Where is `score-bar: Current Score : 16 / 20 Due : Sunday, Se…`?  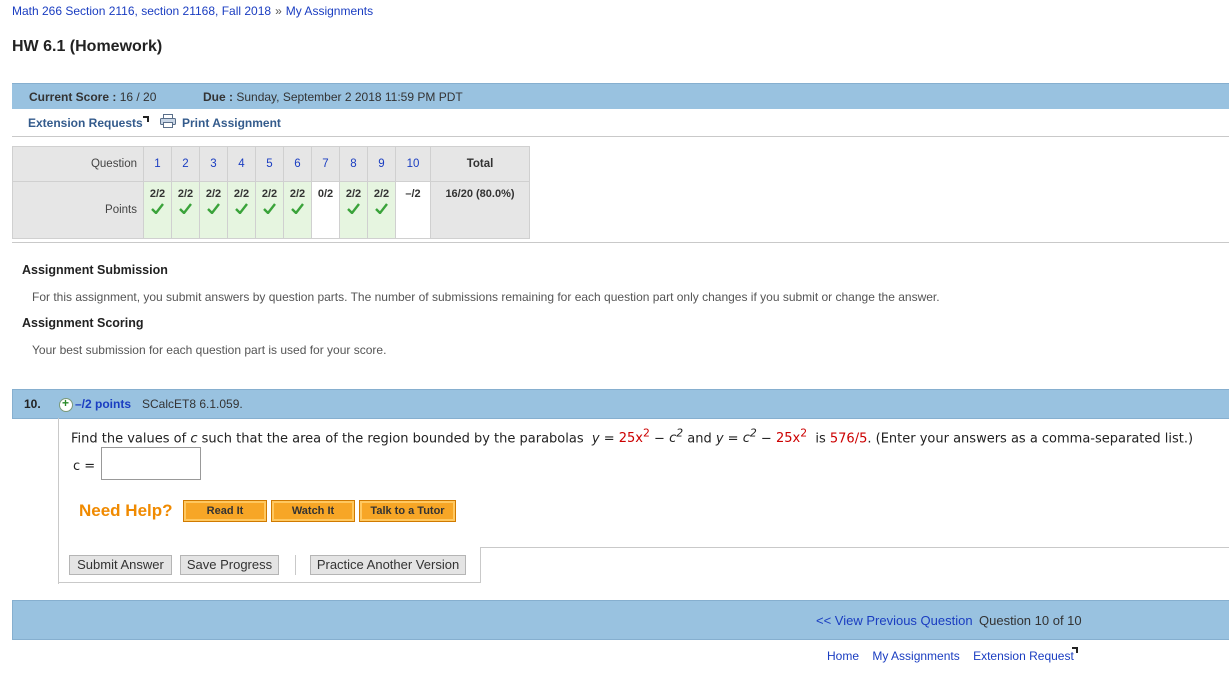
score-bar: Current Score : 16 / 20 Due : Sunday, Se… is located at coordinates (620, 96).